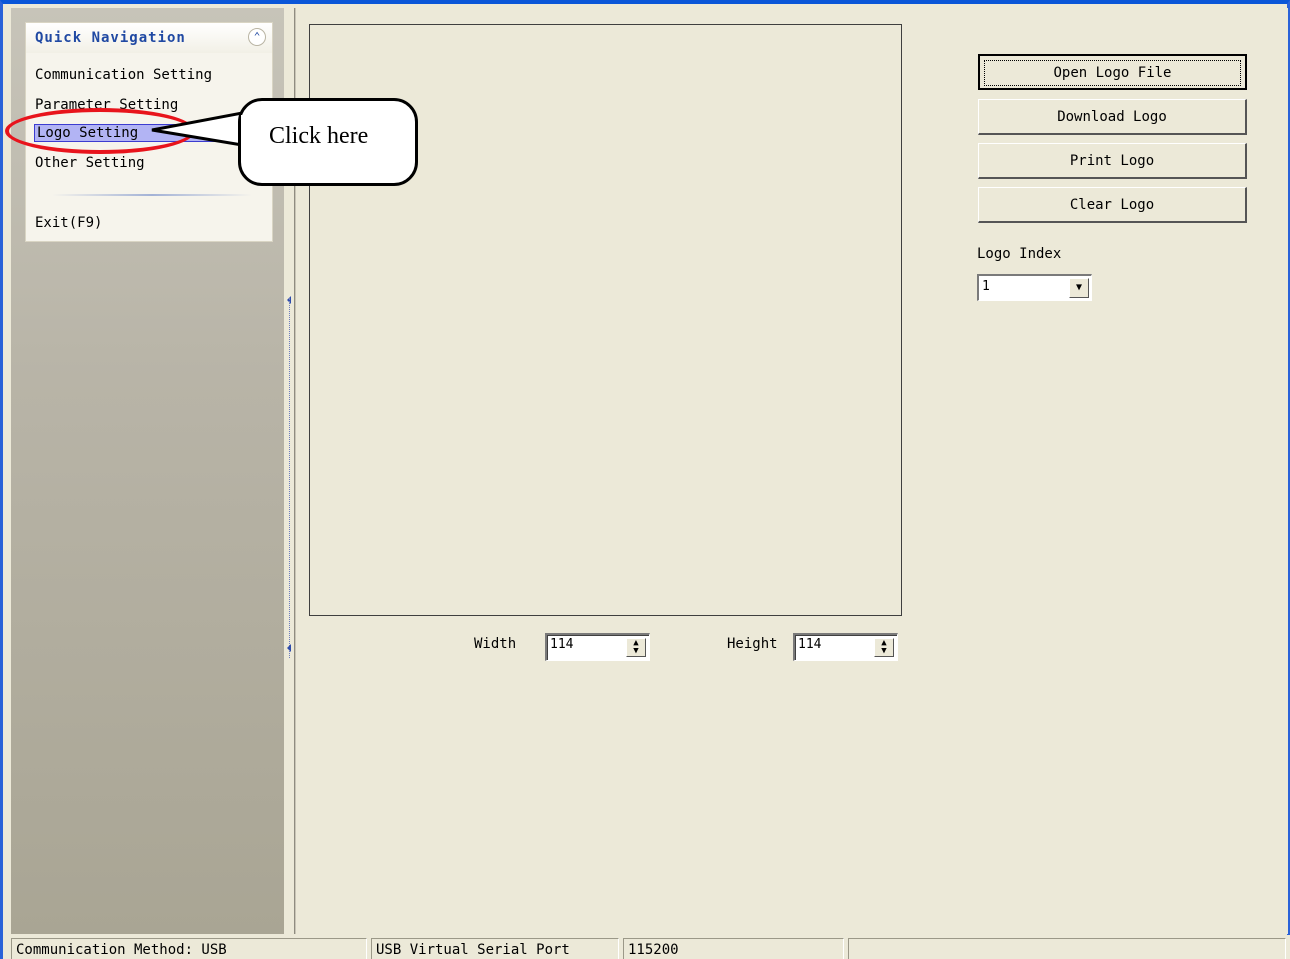 The image size is (1290, 959). Describe the element at coordinates (110, 38) in the screenshot. I see `nav-title: Quick Navigation` at that location.